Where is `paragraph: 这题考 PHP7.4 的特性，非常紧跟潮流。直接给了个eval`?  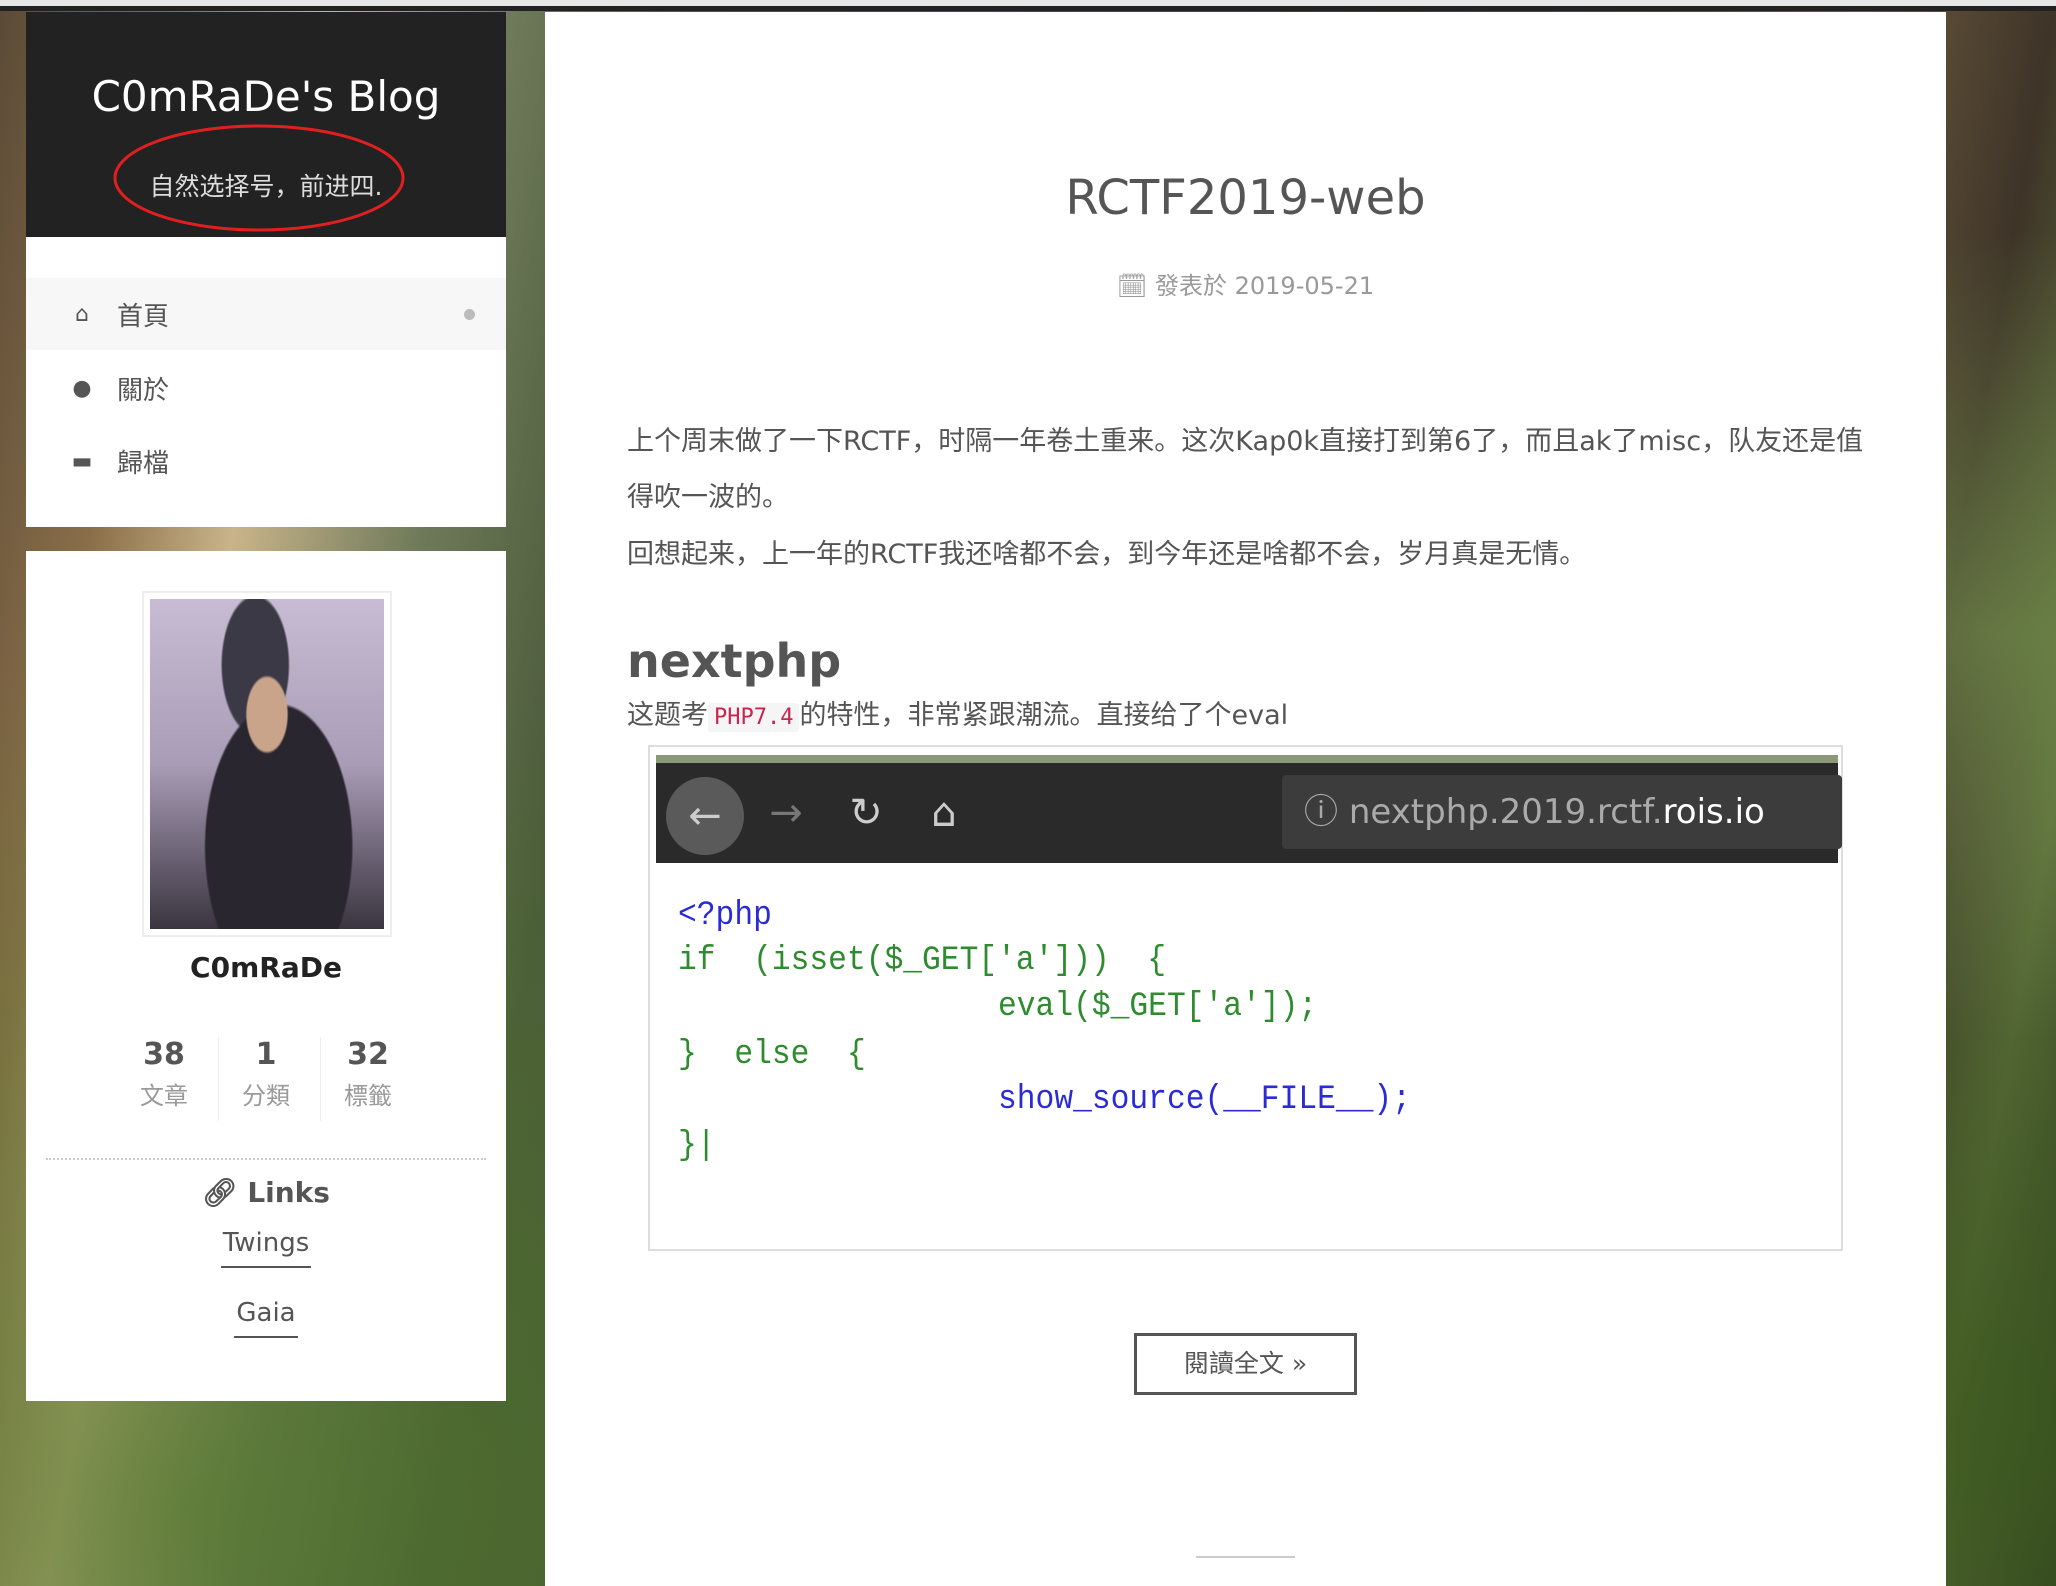
paragraph: 这题考 PHP7.4 的特性，非常紧跟潮流。直接给了个eval is located at coordinates (958, 716).